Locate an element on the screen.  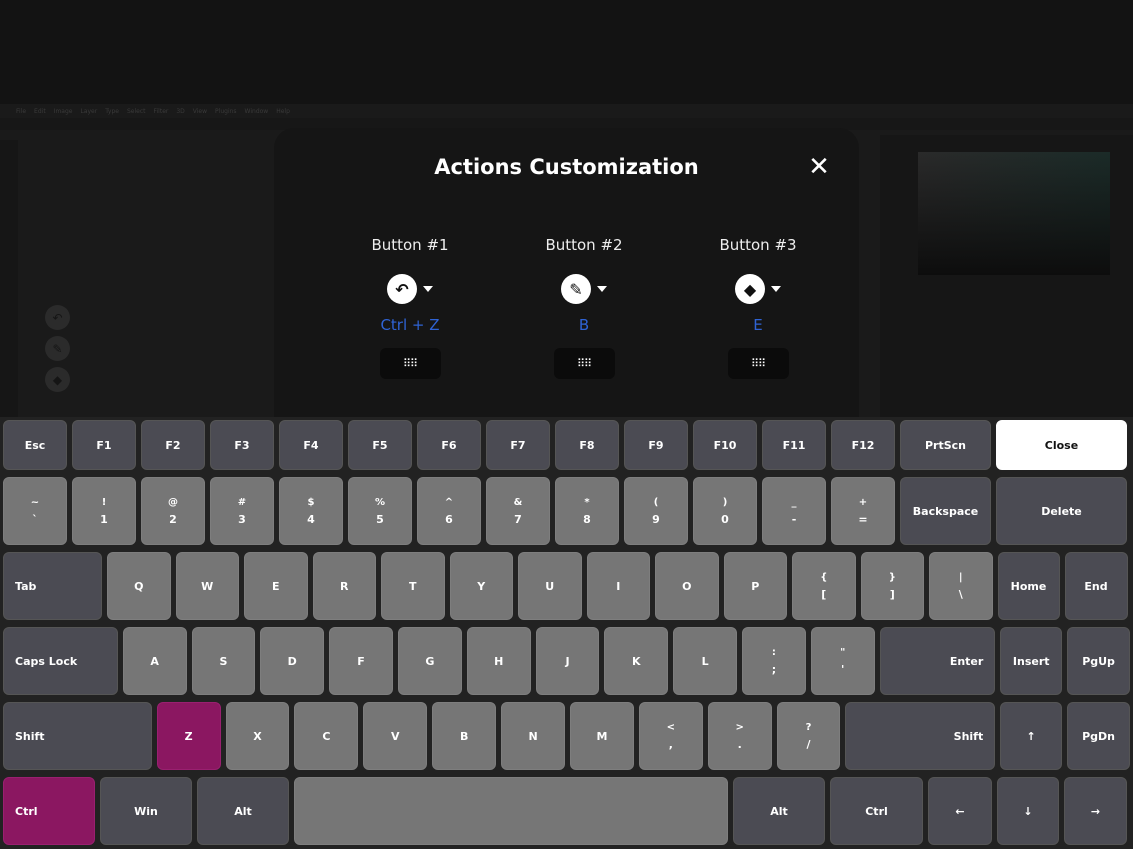
key-f3: F3 is located at coordinates (242, 445).